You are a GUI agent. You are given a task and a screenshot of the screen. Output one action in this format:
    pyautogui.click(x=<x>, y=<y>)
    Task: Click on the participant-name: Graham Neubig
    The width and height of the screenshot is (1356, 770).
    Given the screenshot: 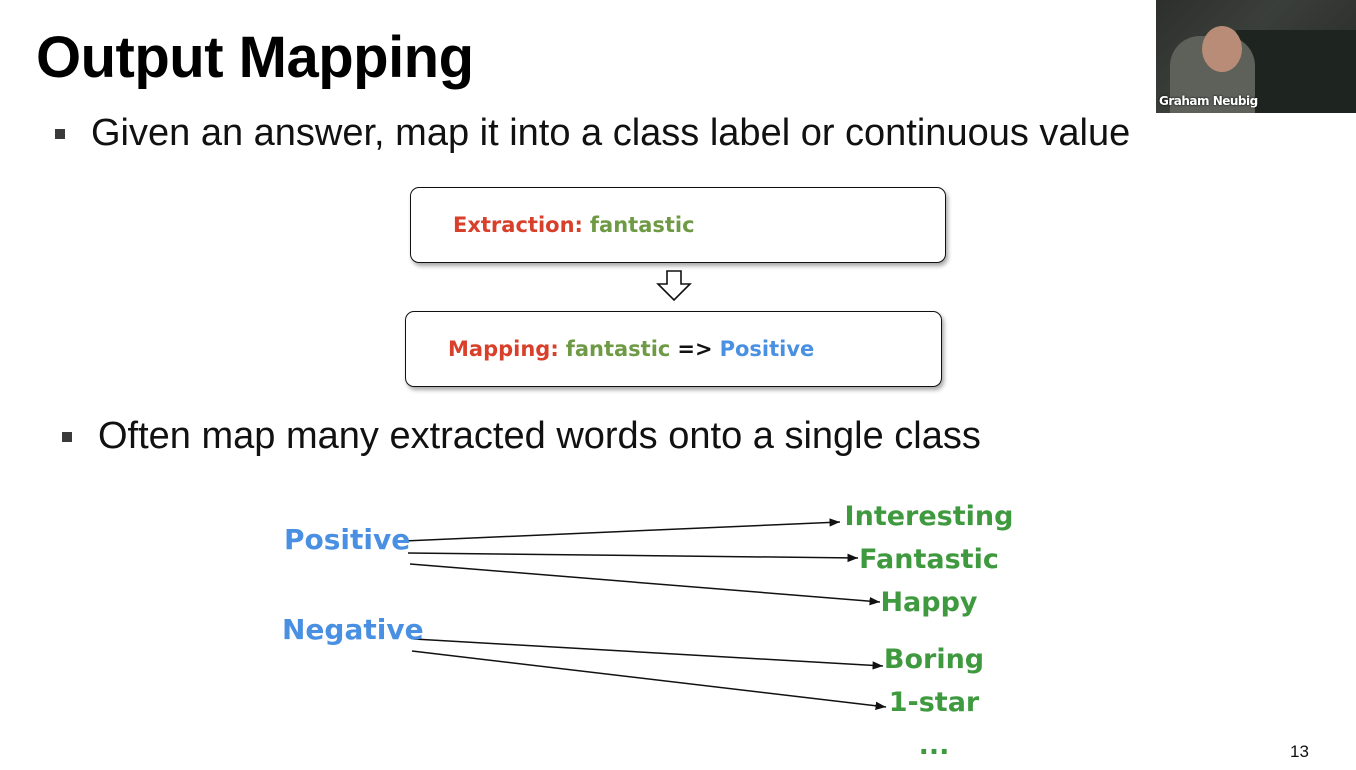 What is the action you would take?
    pyautogui.click(x=1208, y=101)
    